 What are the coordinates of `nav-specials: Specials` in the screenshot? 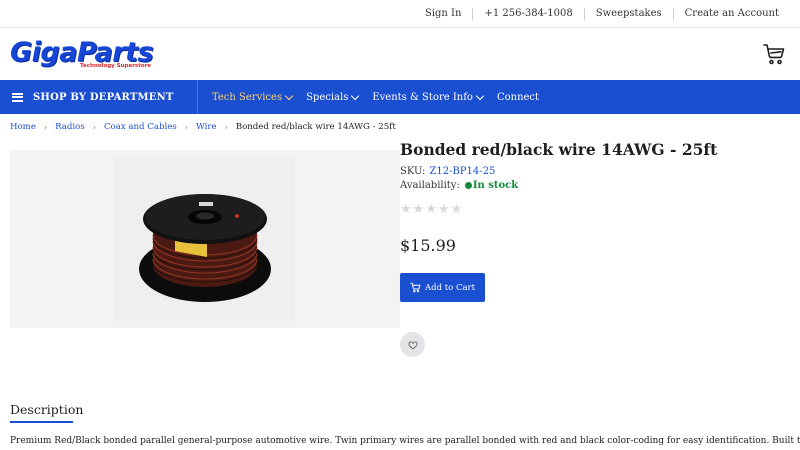 It's located at (333, 97).